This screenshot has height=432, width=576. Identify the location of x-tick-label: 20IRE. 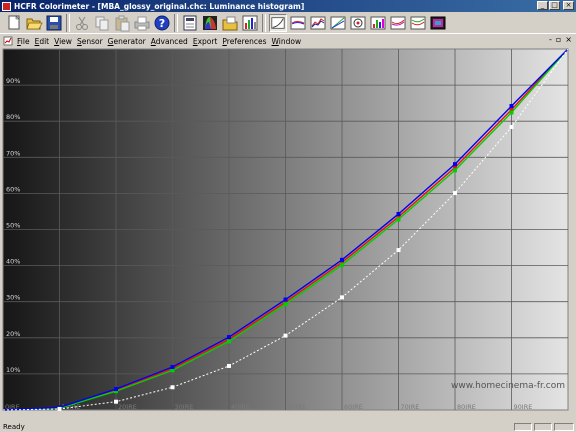
(127, 407).